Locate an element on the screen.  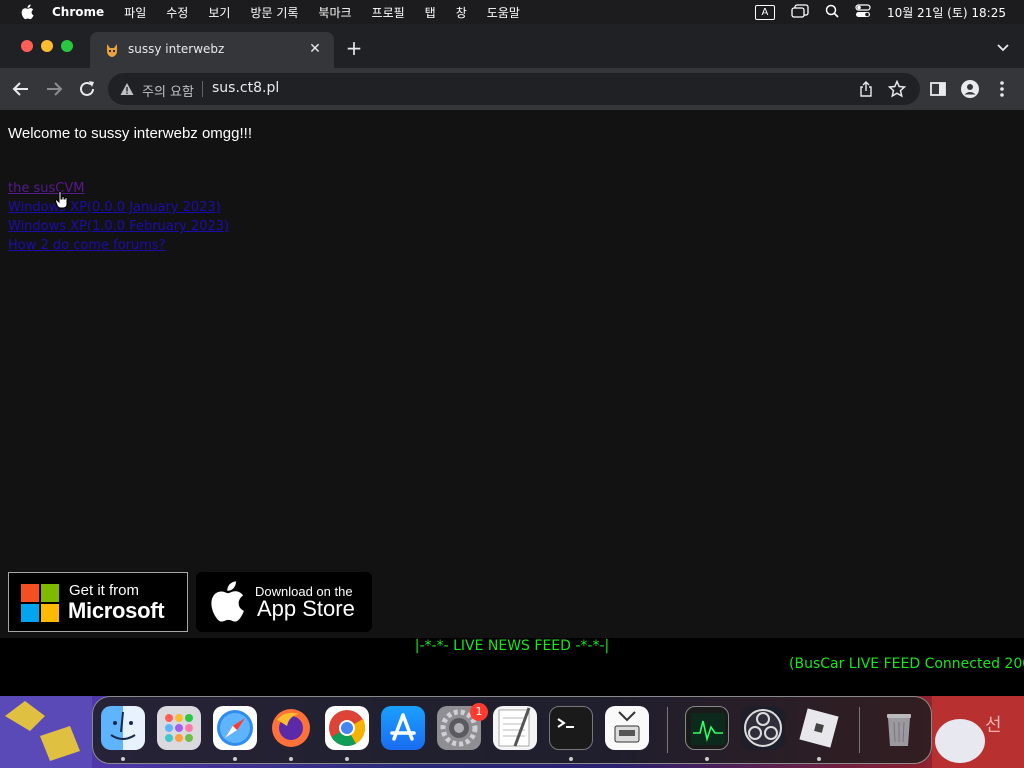
stage-manager-icon is located at coordinates (800, 12).